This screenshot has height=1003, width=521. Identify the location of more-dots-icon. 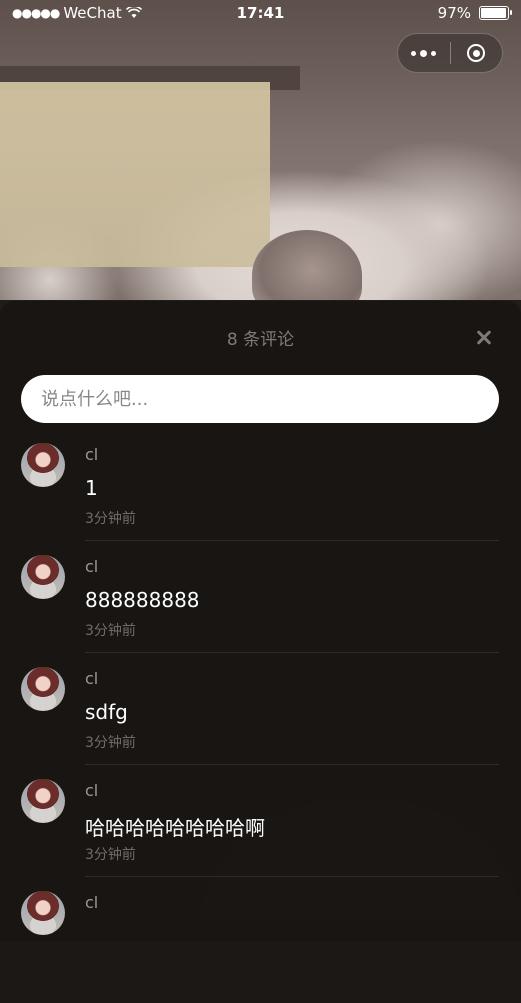
(424, 53).